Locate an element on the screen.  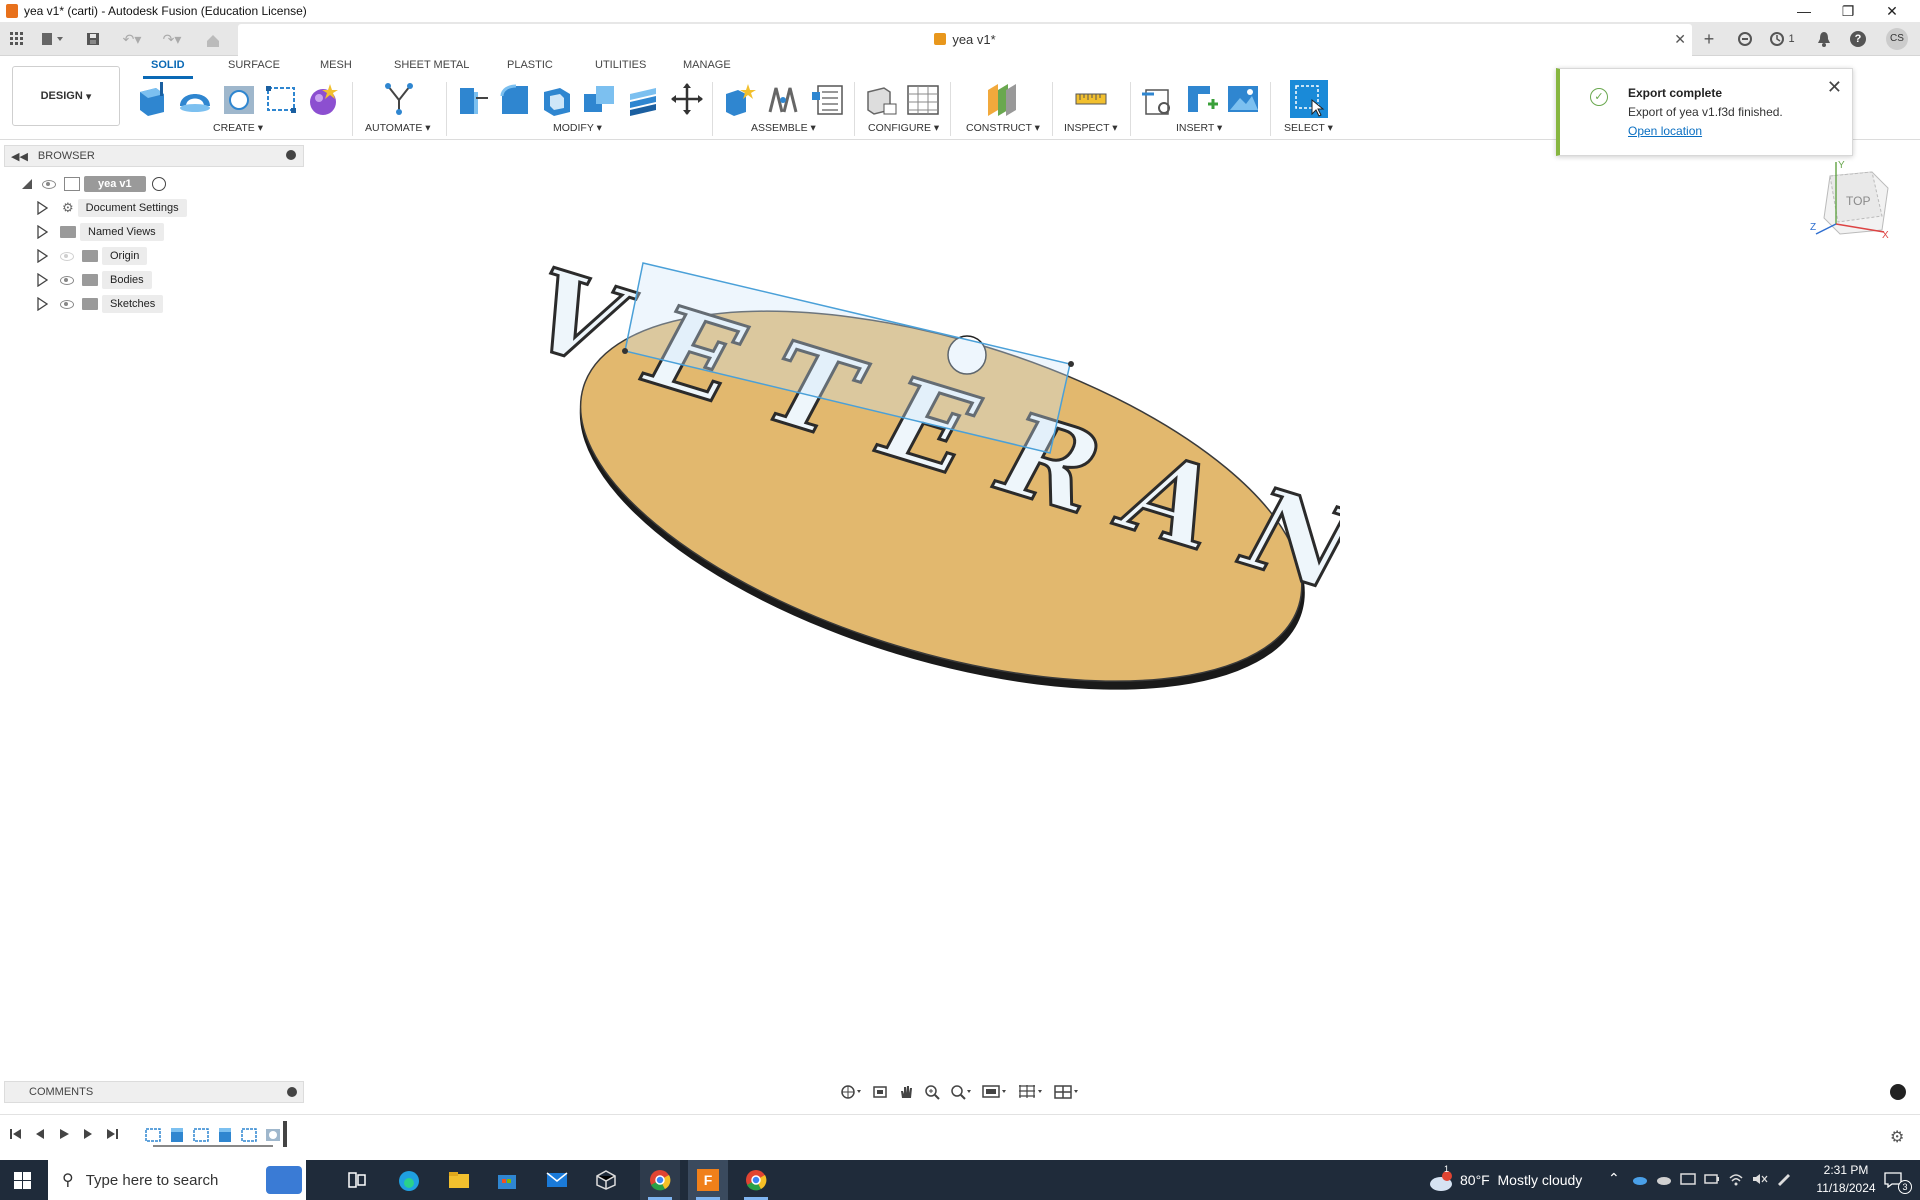
browser-root-row: yea v1 is located at coordinates (93, 184).